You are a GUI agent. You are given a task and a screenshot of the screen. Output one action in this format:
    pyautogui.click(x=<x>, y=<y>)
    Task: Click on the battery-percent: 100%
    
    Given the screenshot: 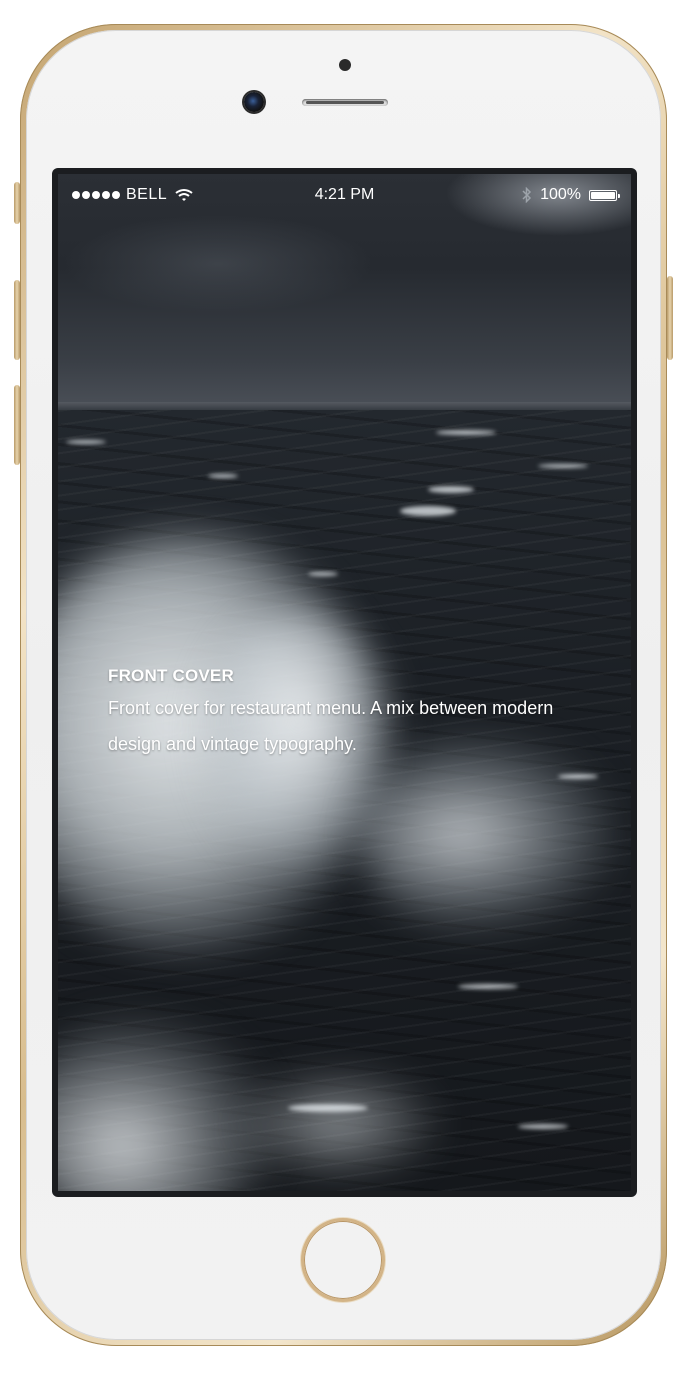 What is the action you would take?
    pyautogui.click(x=560, y=194)
    